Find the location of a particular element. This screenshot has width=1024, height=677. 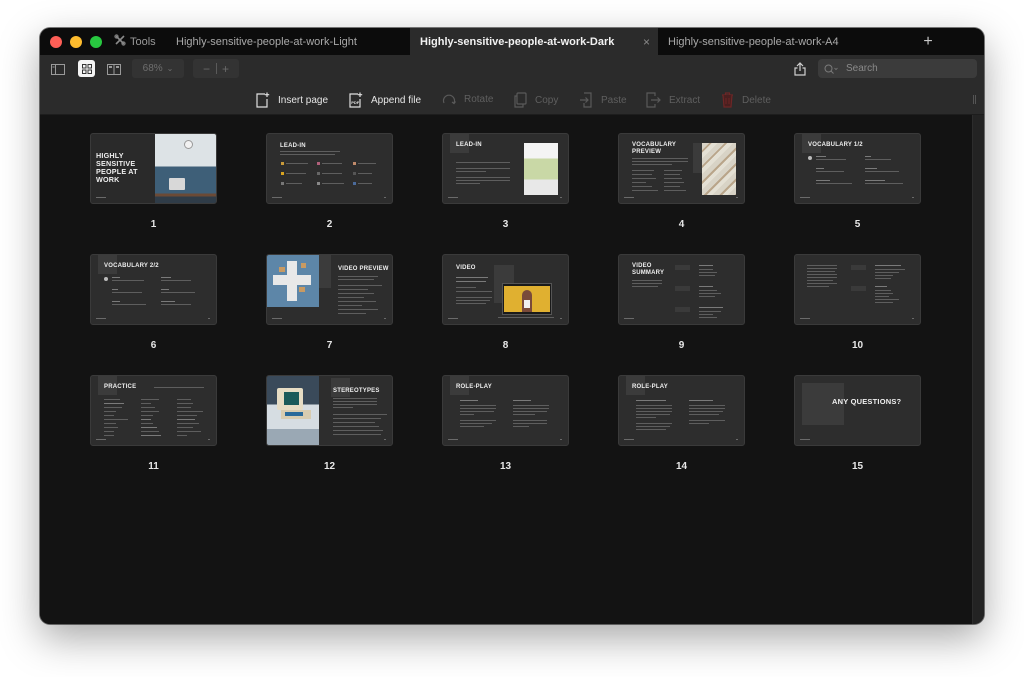

page-cell: VIDEO SUMMARY 9 is located at coordinates (681, 303).